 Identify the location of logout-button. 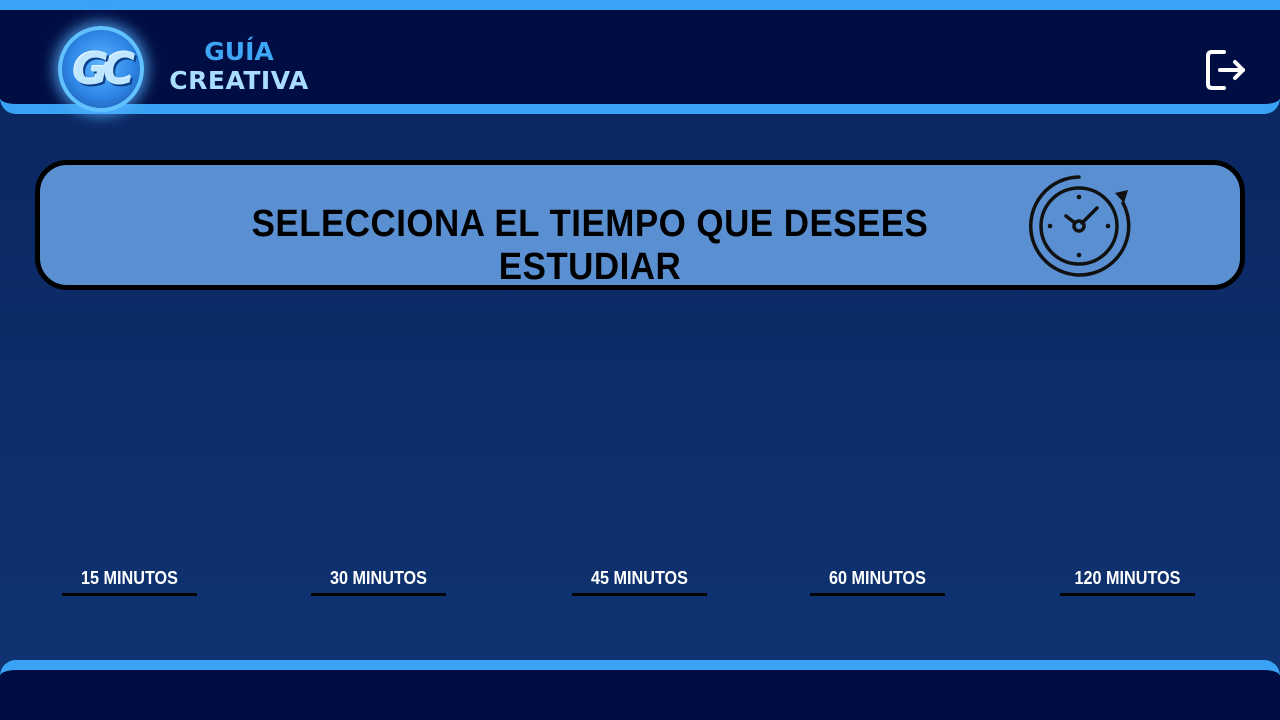
(1226, 70).